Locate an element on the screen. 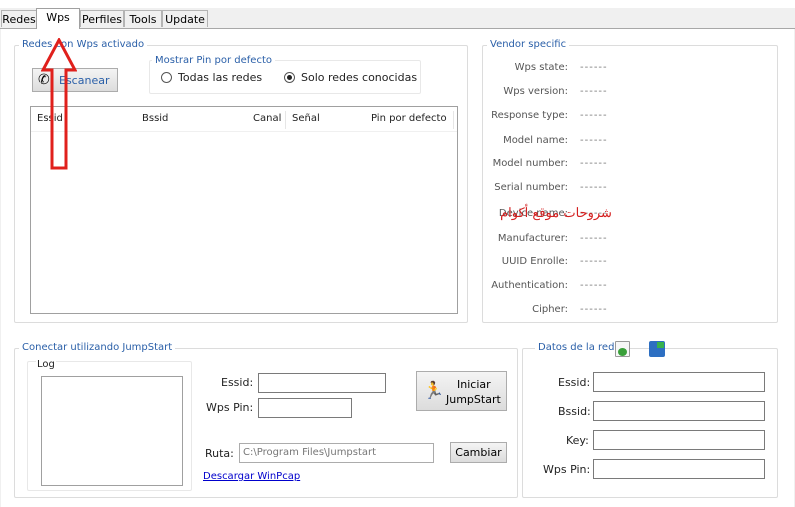 The height and width of the screenshot is (507, 795). radio-known-networks is located at coordinates (289, 77).